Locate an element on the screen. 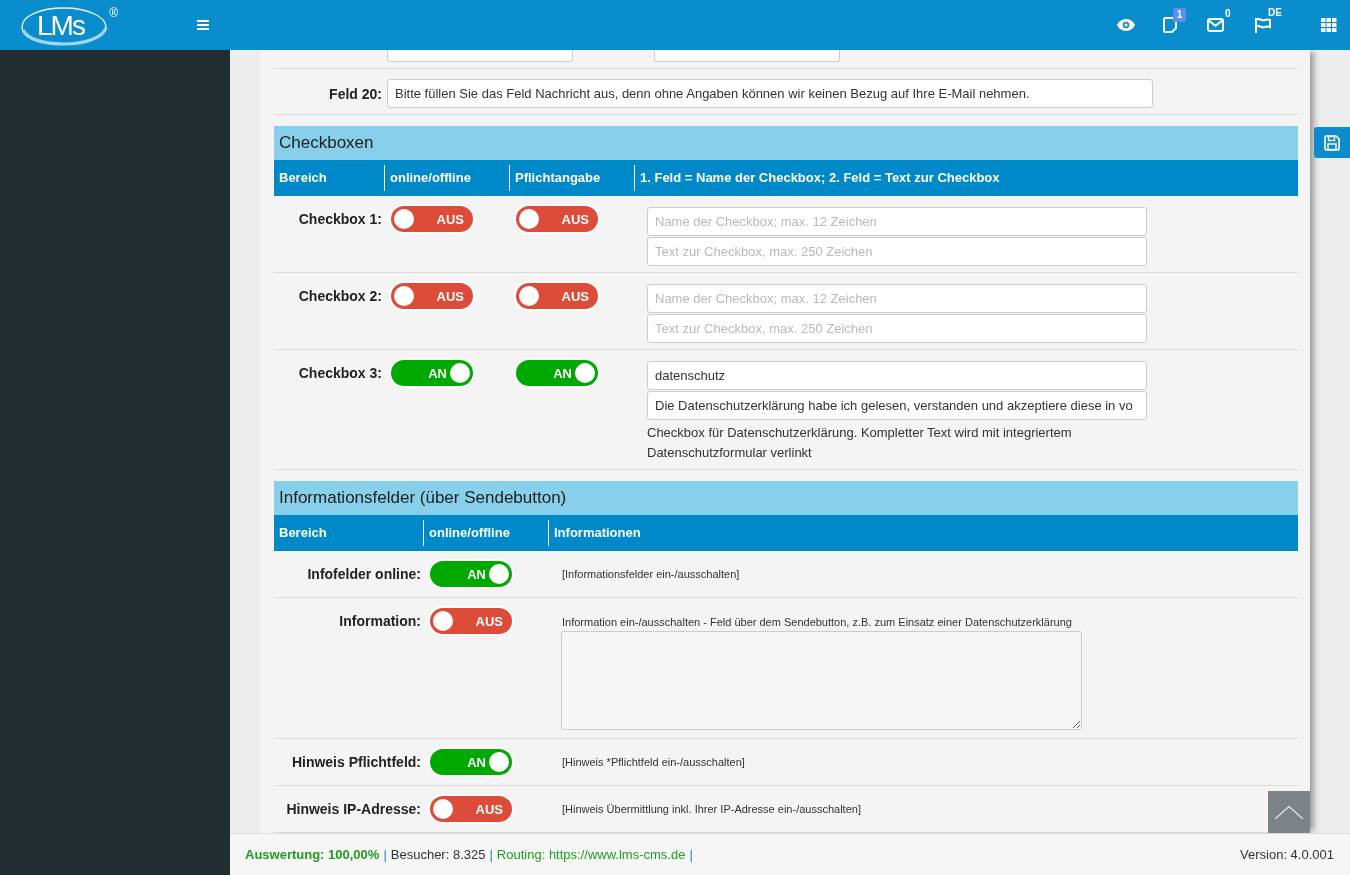 The height and width of the screenshot is (875, 1350). column-header: 1. Feld = Name der Checkbox; 2. Feld = Text zur Checkbox is located at coordinates (966, 178).